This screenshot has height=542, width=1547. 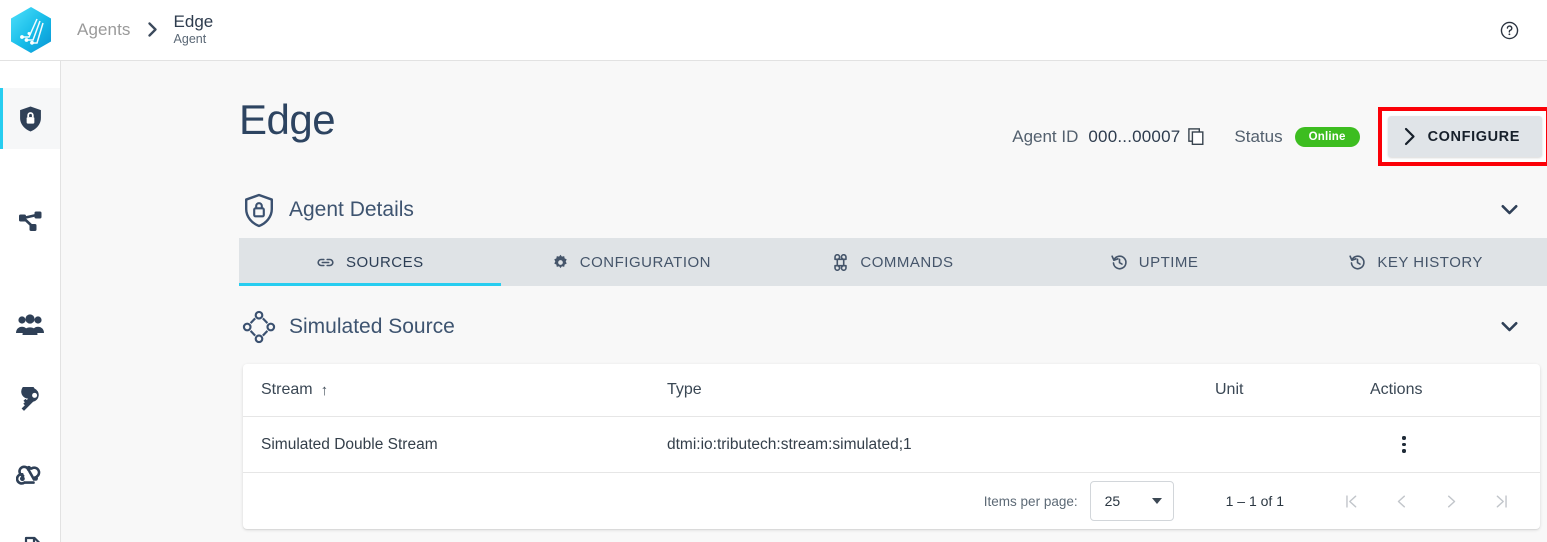 What do you see at coordinates (1446, 390) in the screenshot?
I see `column-header-actions: Actions` at bounding box center [1446, 390].